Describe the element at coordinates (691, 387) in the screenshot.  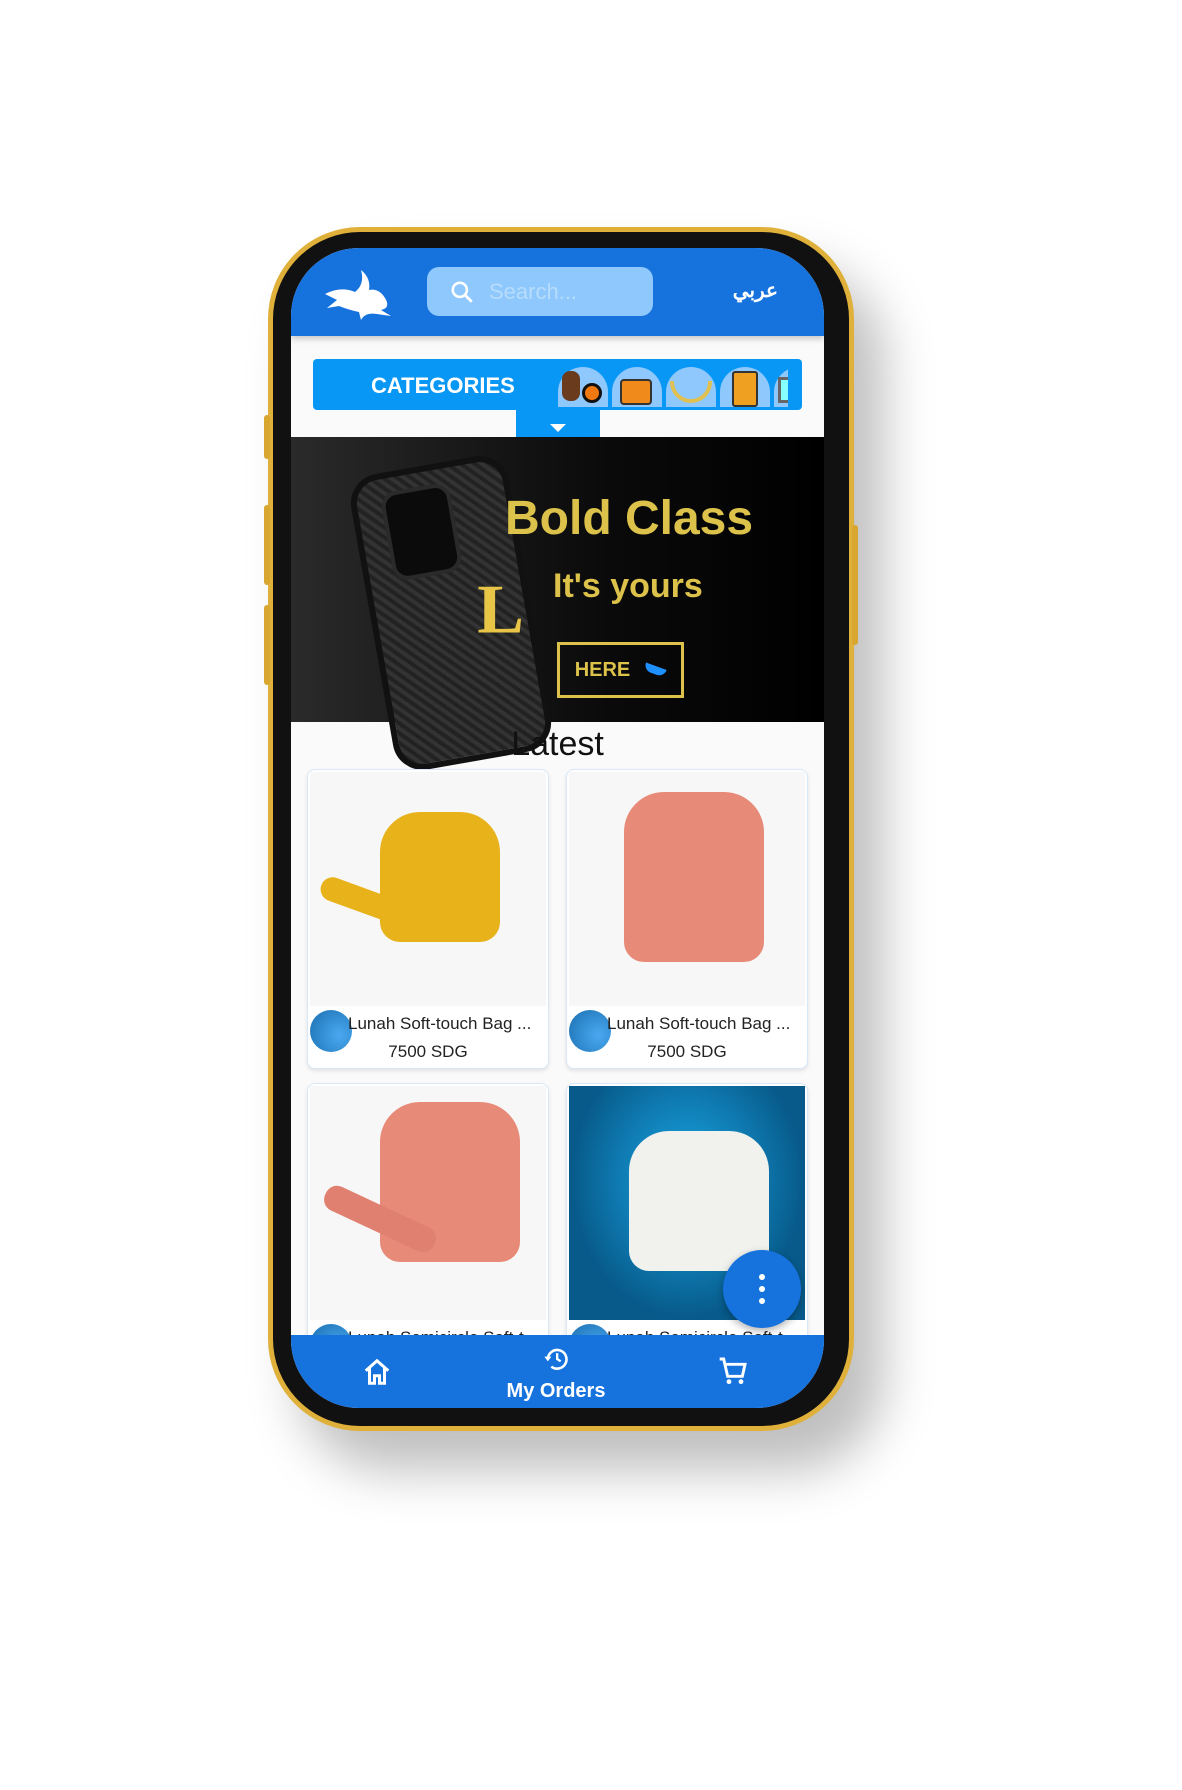
I see `necklace-icon` at that location.